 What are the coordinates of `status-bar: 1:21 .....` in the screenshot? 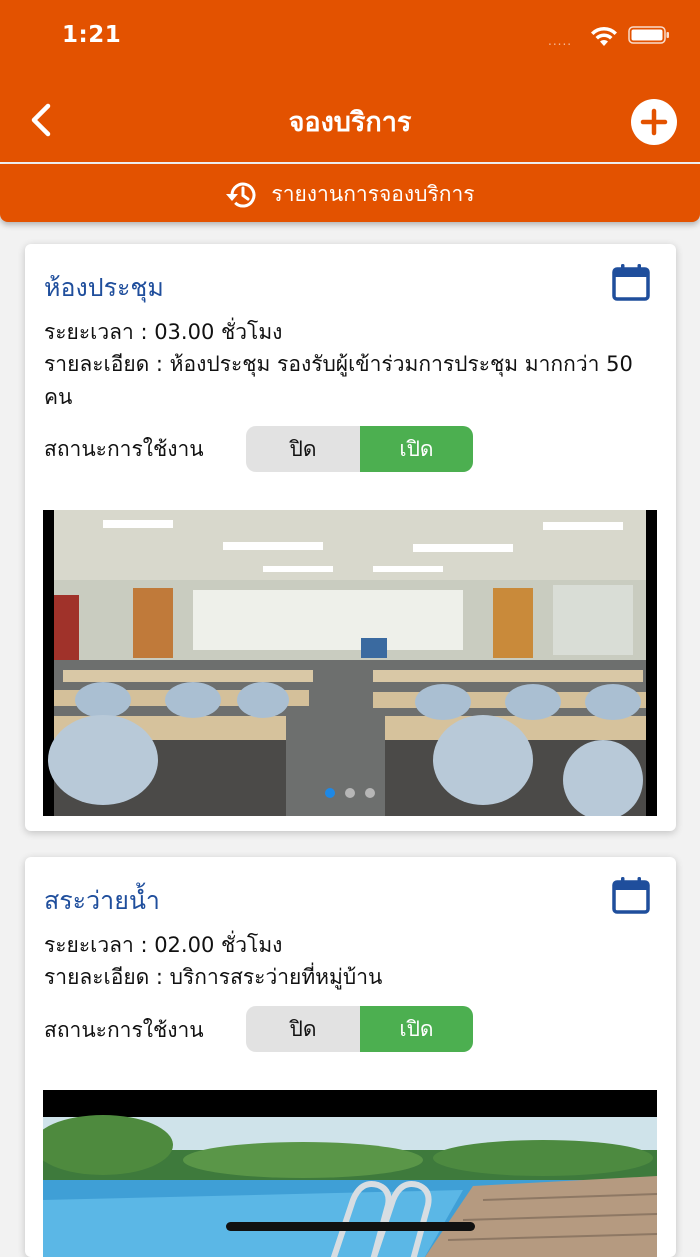 It's located at (350, 36).